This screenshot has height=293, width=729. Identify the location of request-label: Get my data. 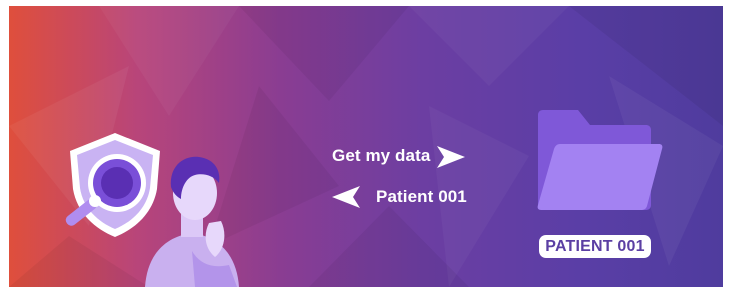
(381, 155).